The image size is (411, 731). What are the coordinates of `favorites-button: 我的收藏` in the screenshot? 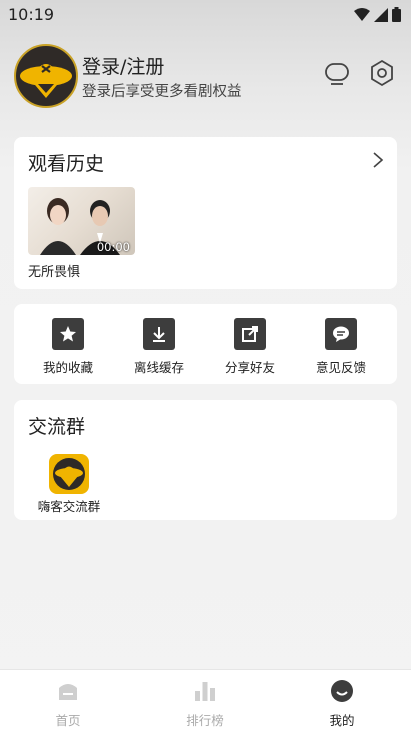 It's located at (68, 347).